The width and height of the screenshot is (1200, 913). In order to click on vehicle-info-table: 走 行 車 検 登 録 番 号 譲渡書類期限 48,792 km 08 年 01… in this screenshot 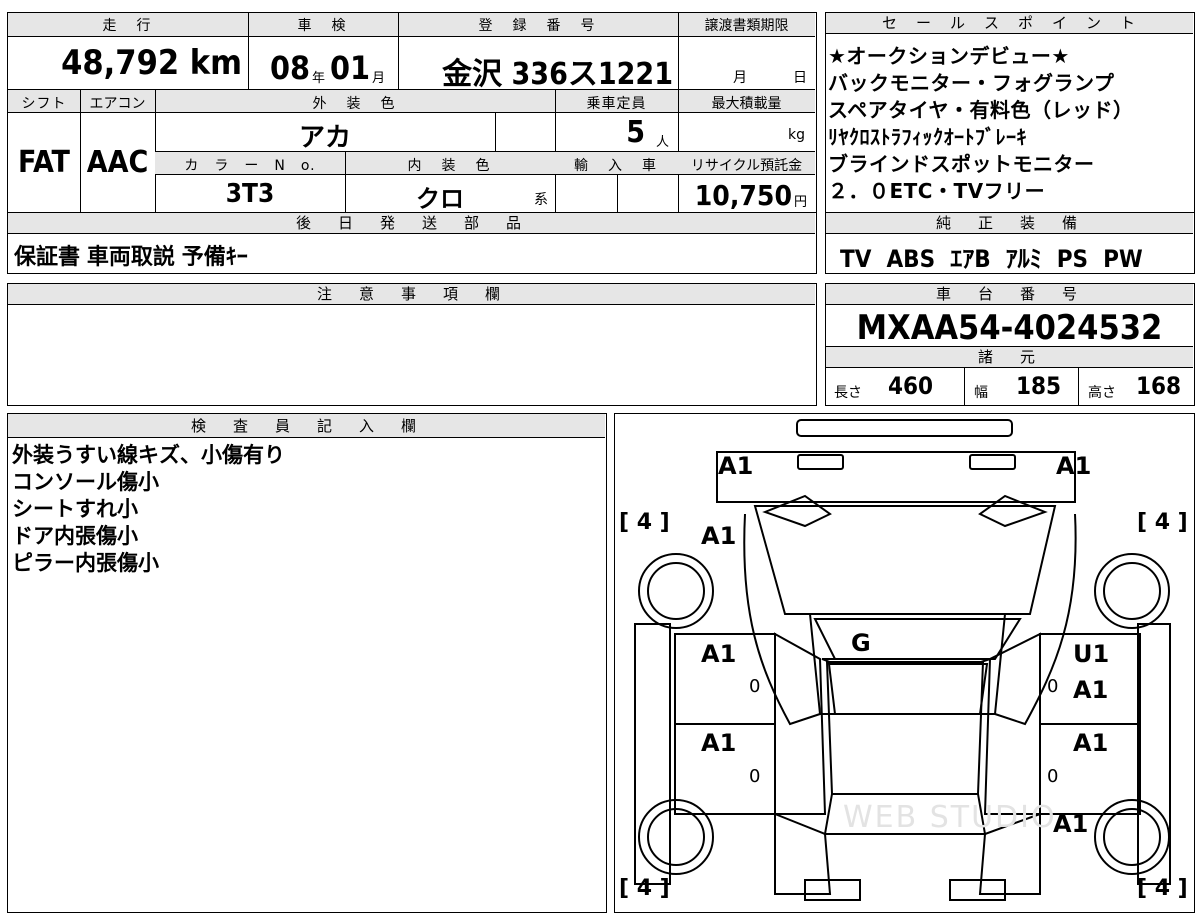, I will do `click(412, 113)`.